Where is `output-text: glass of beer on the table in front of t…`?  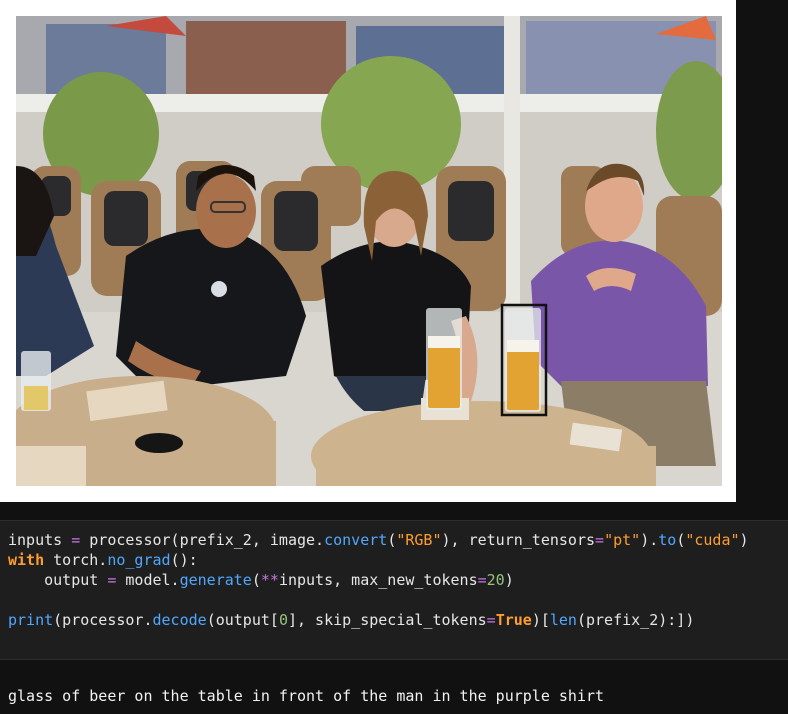 output-text: glass of beer on the table in front of t… is located at coordinates (306, 696).